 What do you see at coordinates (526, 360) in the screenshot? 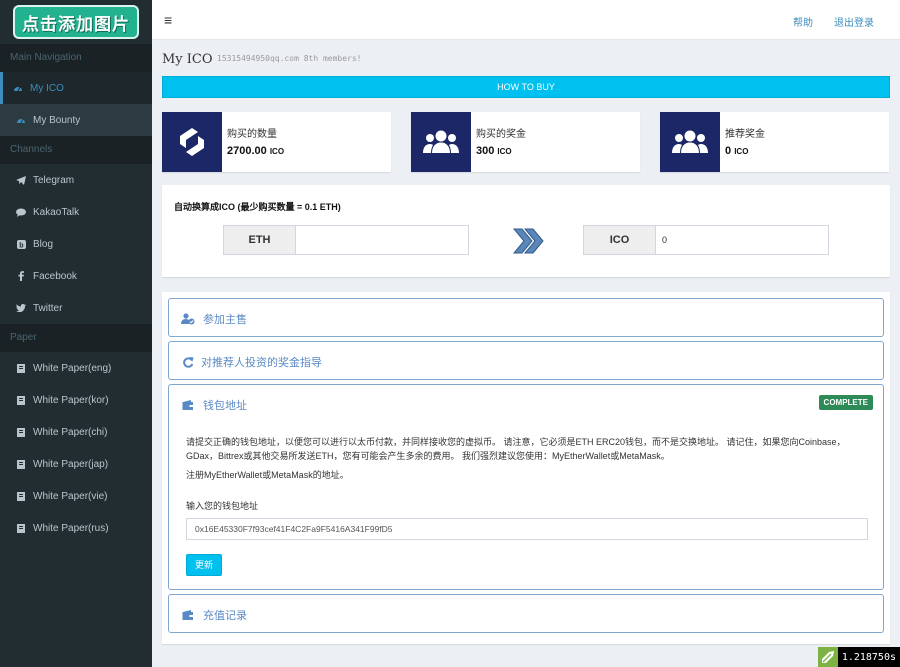
I see `panel-referral-bonus-guide: 对推荐人投资的奖金指导` at bounding box center [526, 360].